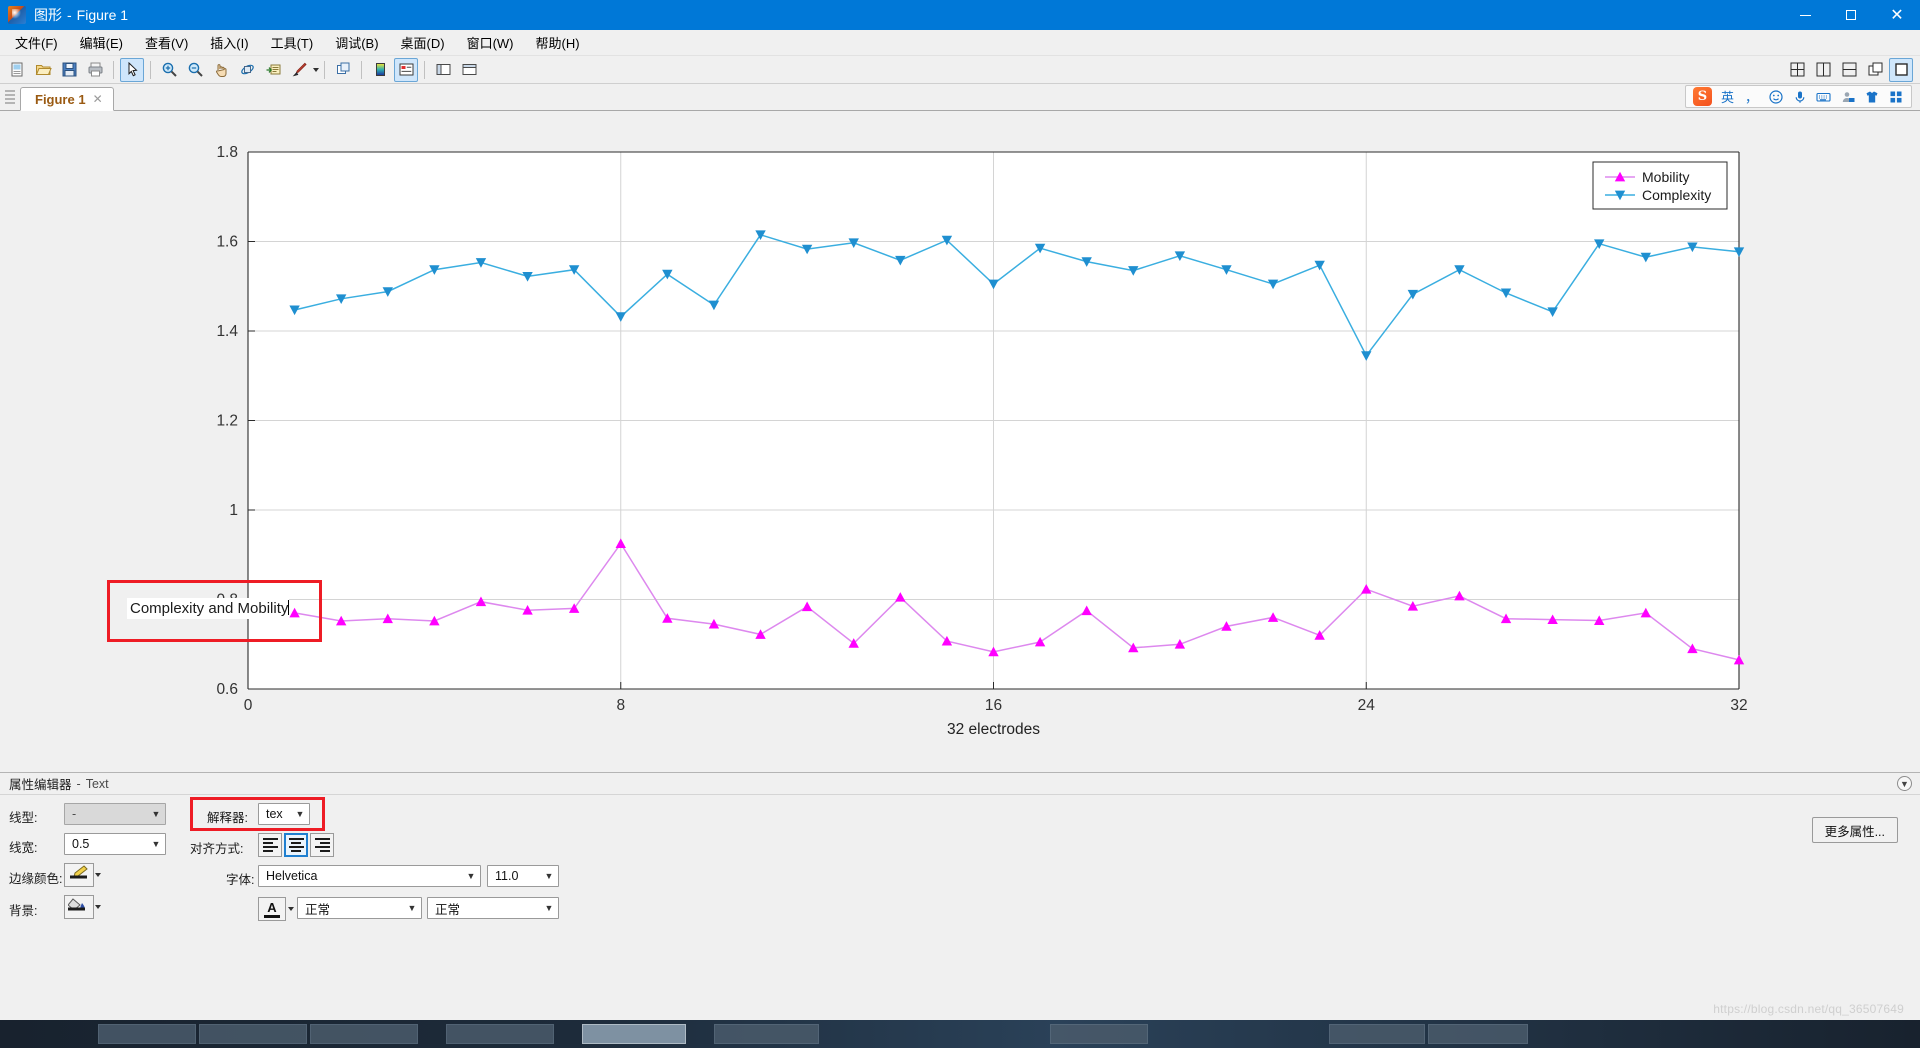 This screenshot has width=1920, height=1048. What do you see at coordinates (490, 42) in the screenshot?
I see `menu-window: 窗口(W)` at bounding box center [490, 42].